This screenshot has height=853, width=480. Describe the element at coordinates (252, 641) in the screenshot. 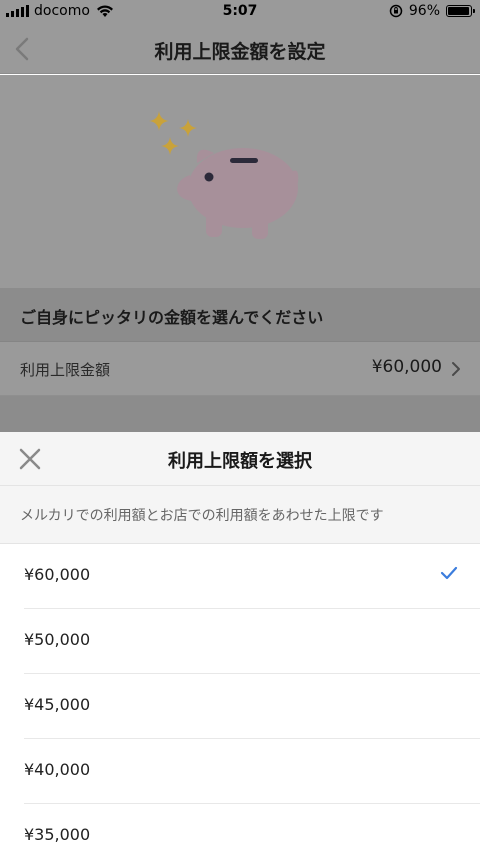

I see `amount-option: ¥50,000` at that location.